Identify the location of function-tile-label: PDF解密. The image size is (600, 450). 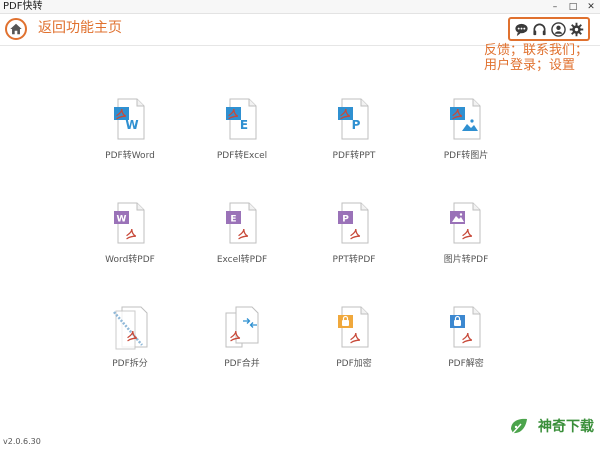
(466, 364).